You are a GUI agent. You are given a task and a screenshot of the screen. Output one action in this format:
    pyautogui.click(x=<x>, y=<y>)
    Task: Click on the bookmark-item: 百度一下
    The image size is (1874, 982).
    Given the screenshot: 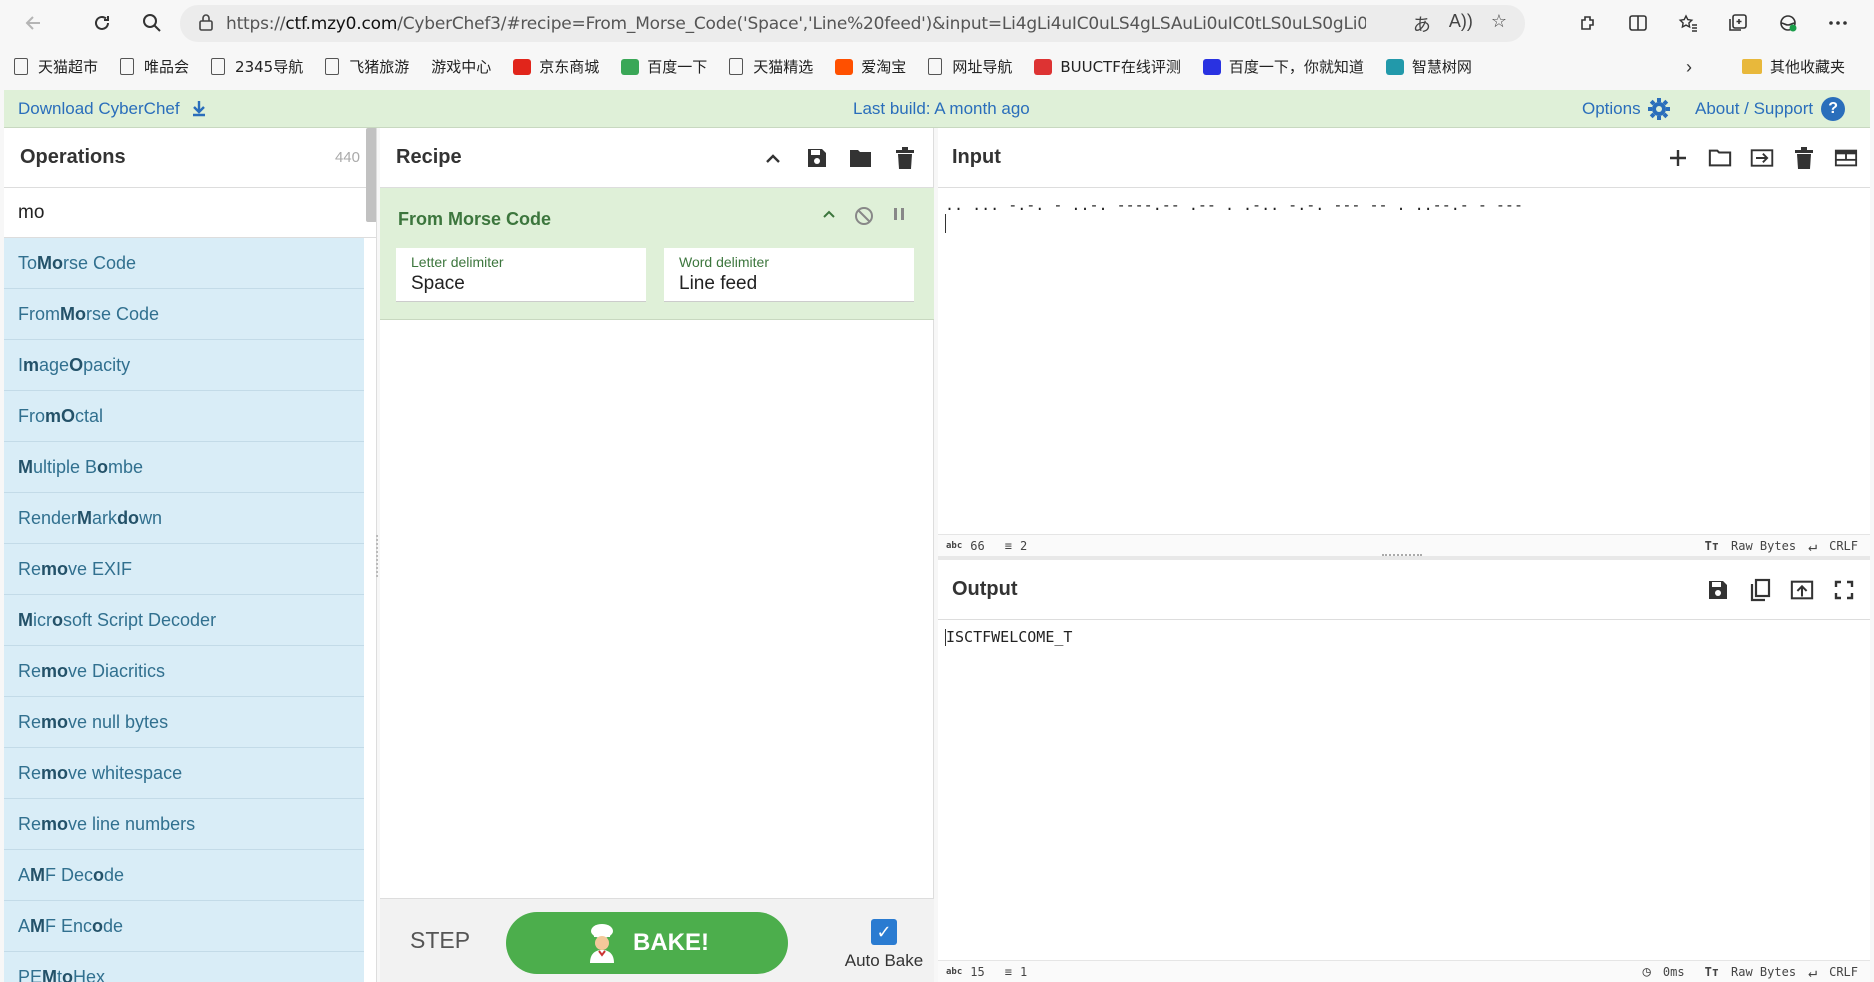 What is the action you would take?
    pyautogui.click(x=664, y=66)
    